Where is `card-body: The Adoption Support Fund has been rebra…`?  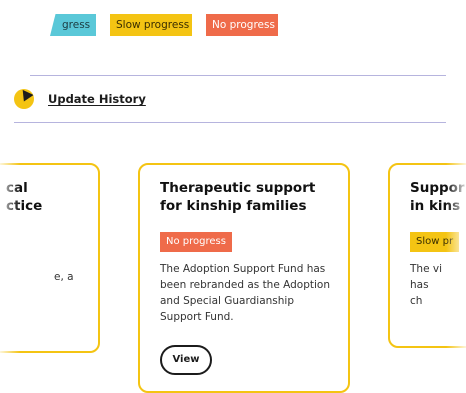
card-body: The Adoption Support Fund has been rebra… is located at coordinates (245, 293).